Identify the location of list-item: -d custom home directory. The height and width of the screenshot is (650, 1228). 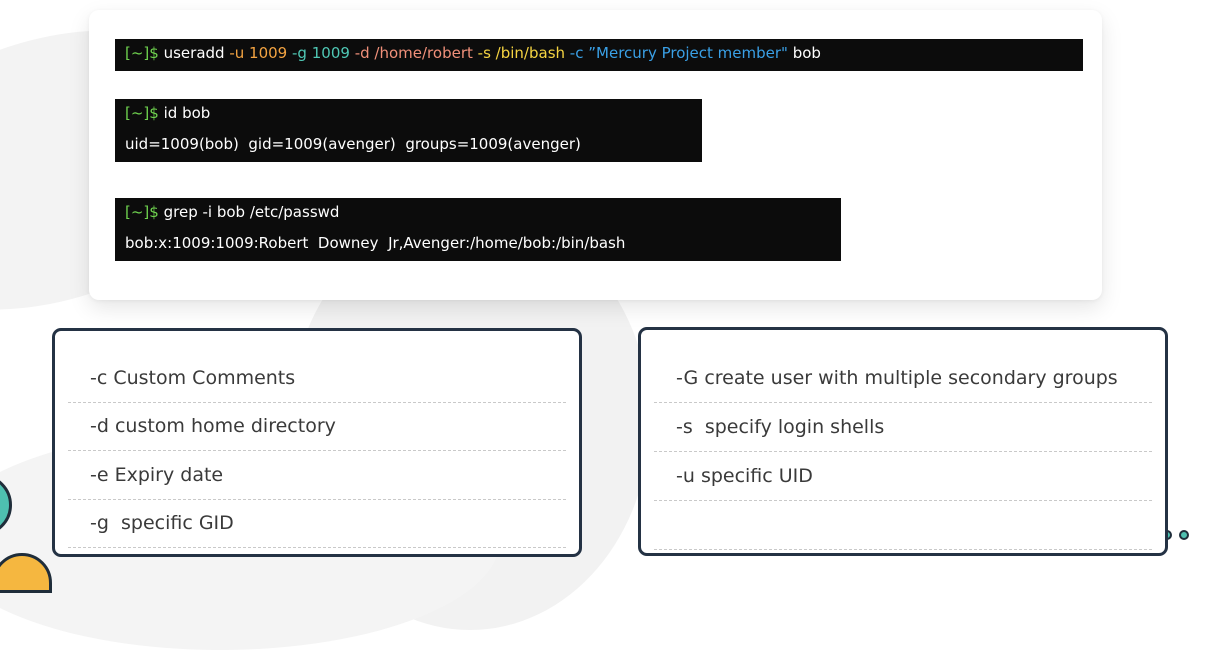
(317, 427).